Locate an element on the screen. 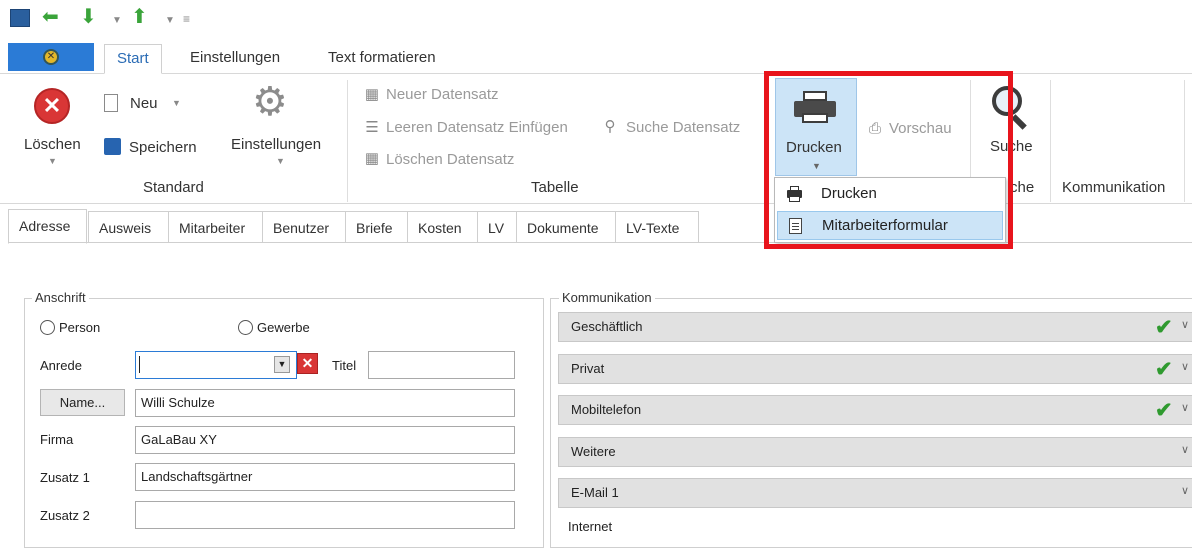 This screenshot has width=1192, height=548. group-label-standard: Standard is located at coordinates (173, 187).